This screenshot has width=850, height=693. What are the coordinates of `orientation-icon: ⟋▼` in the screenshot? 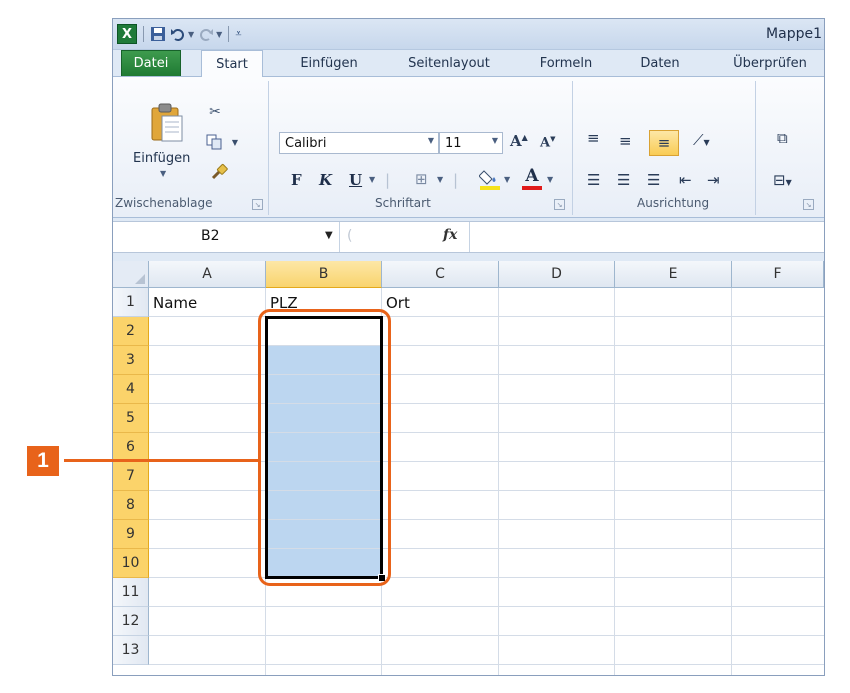 It's located at (701, 140).